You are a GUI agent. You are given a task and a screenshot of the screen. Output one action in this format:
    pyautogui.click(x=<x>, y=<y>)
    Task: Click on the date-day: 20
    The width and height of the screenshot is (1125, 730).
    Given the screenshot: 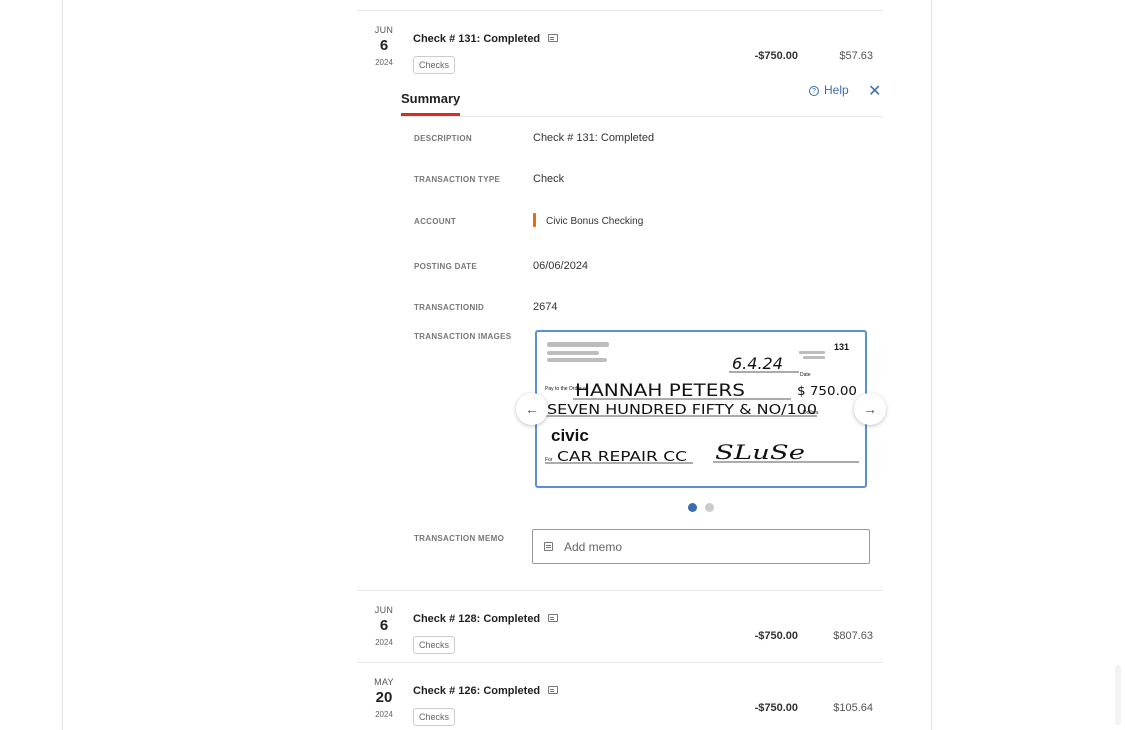 What is the action you would take?
    pyautogui.click(x=384, y=697)
    